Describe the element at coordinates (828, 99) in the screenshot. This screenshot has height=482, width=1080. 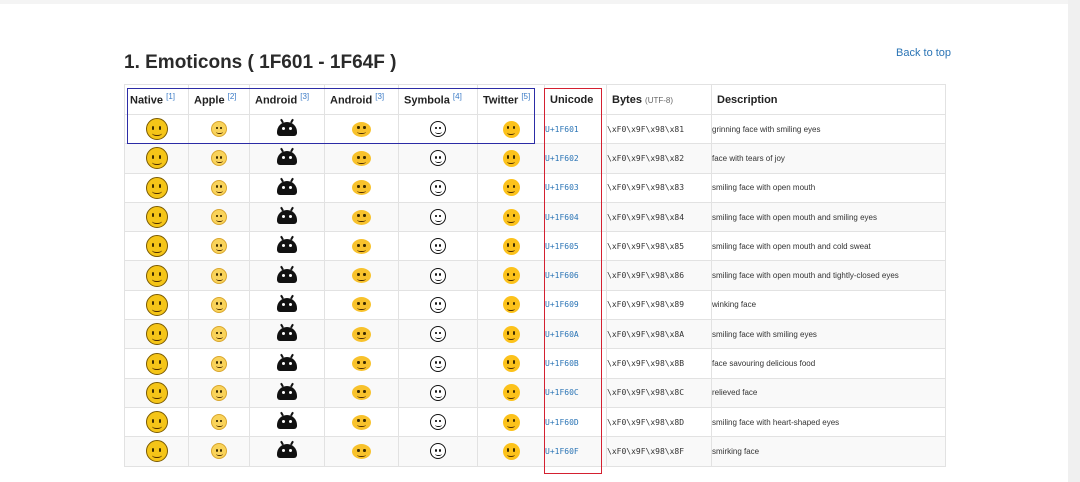
I see `col-header-description: Description` at that location.